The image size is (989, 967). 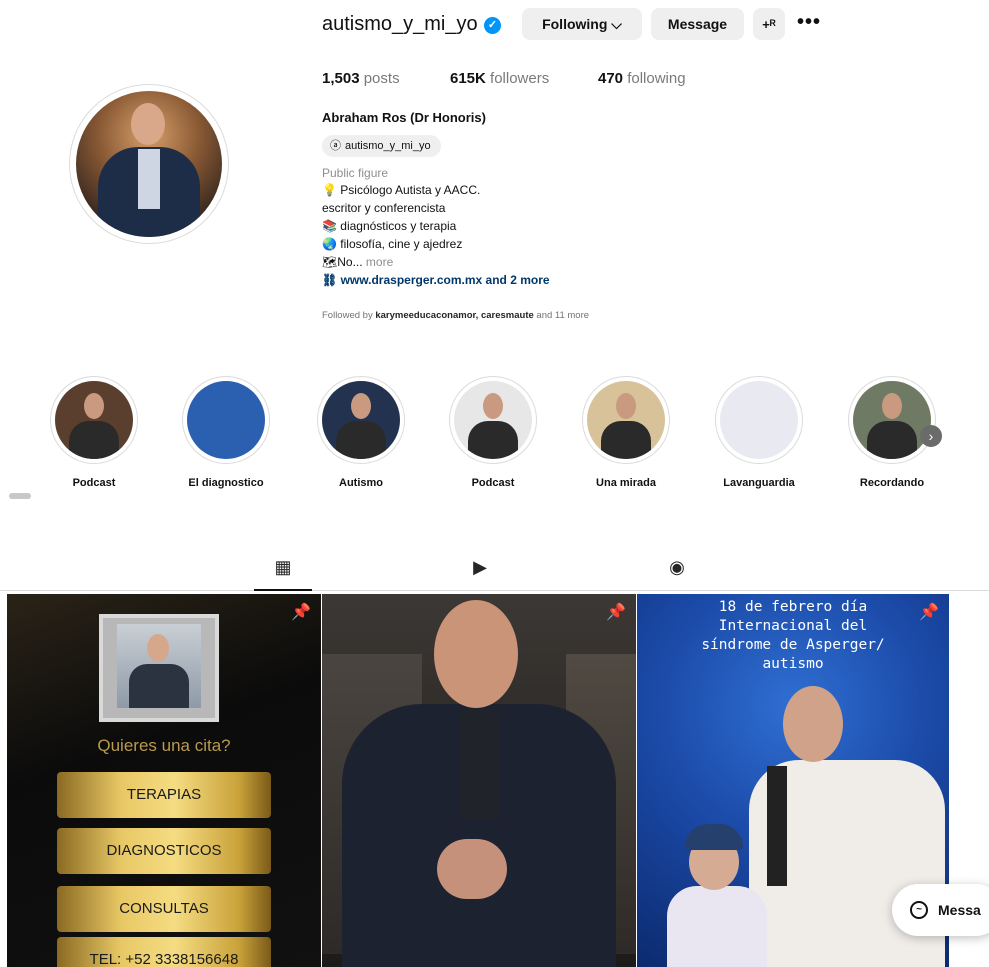 I want to click on caption-line: autismo, so click(x=793, y=664).